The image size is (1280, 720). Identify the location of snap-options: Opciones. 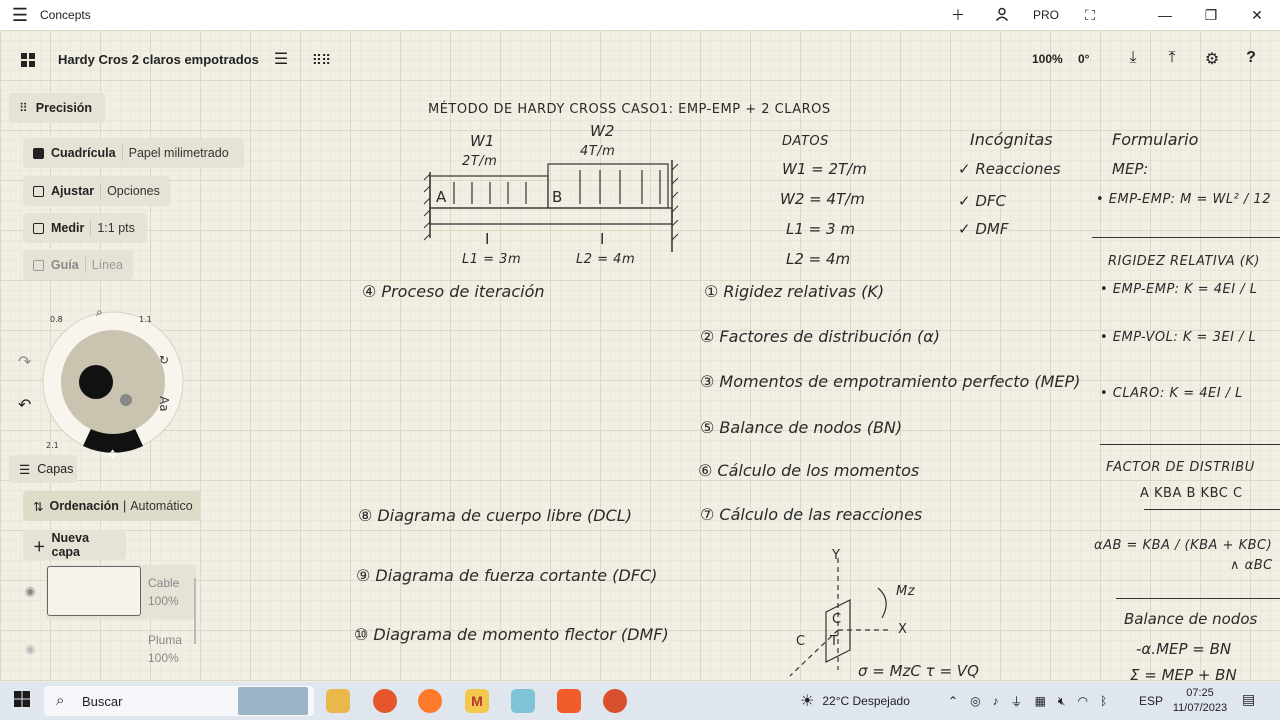
(133, 191).